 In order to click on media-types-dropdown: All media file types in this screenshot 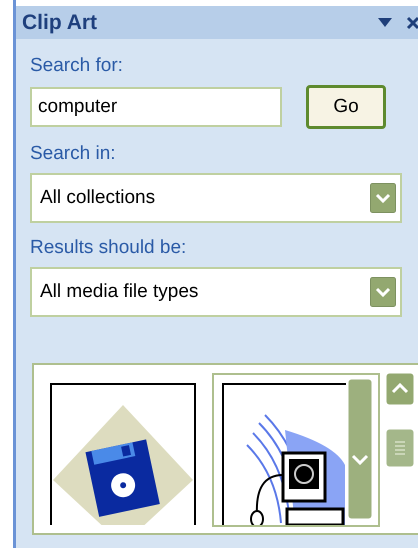, I will do `click(216, 292)`.